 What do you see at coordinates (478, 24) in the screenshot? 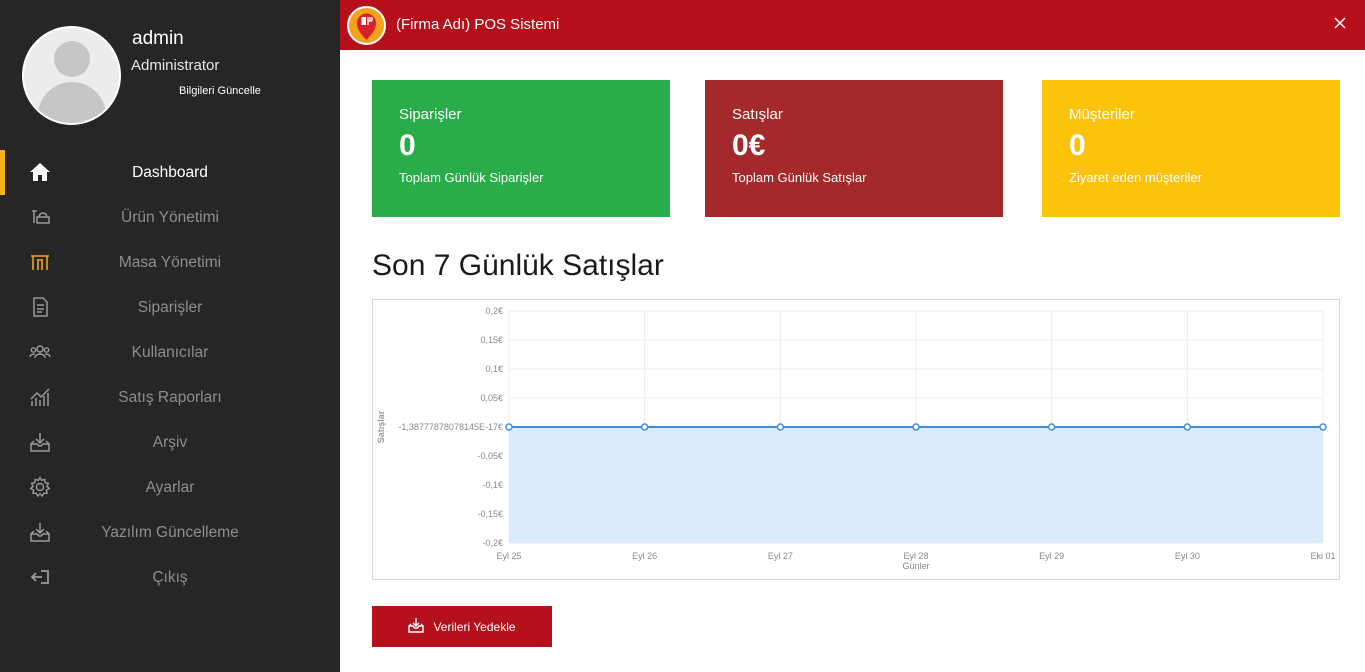
I see `app-title: (Firma Adı) POS Sistemi` at bounding box center [478, 24].